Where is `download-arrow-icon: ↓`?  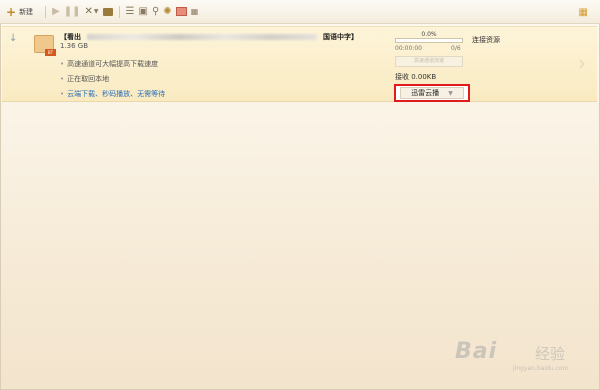 download-arrow-icon: ↓ is located at coordinates (13, 38).